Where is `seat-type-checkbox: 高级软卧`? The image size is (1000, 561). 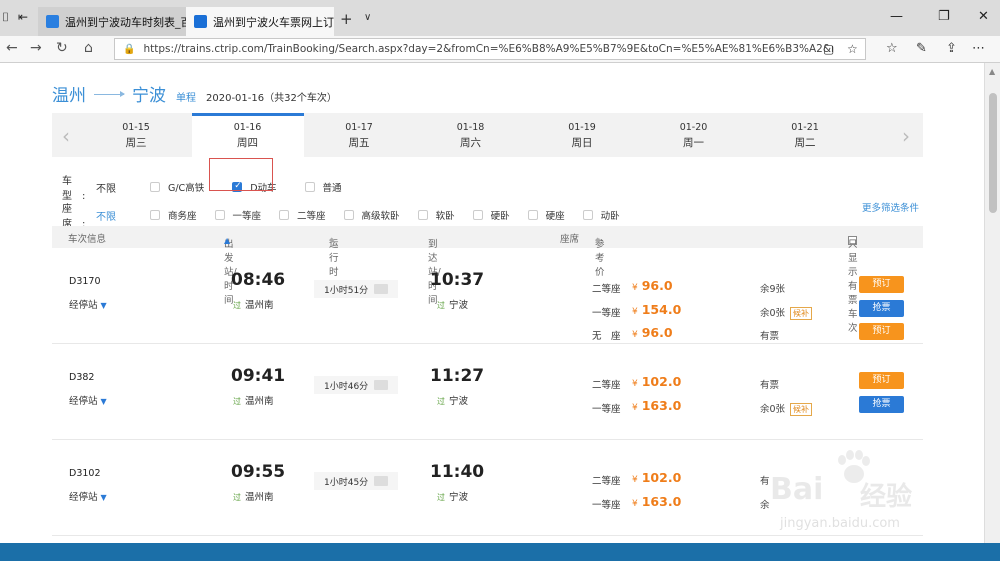 seat-type-checkbox: 高级软卧 is located at coordinates (371, 215).